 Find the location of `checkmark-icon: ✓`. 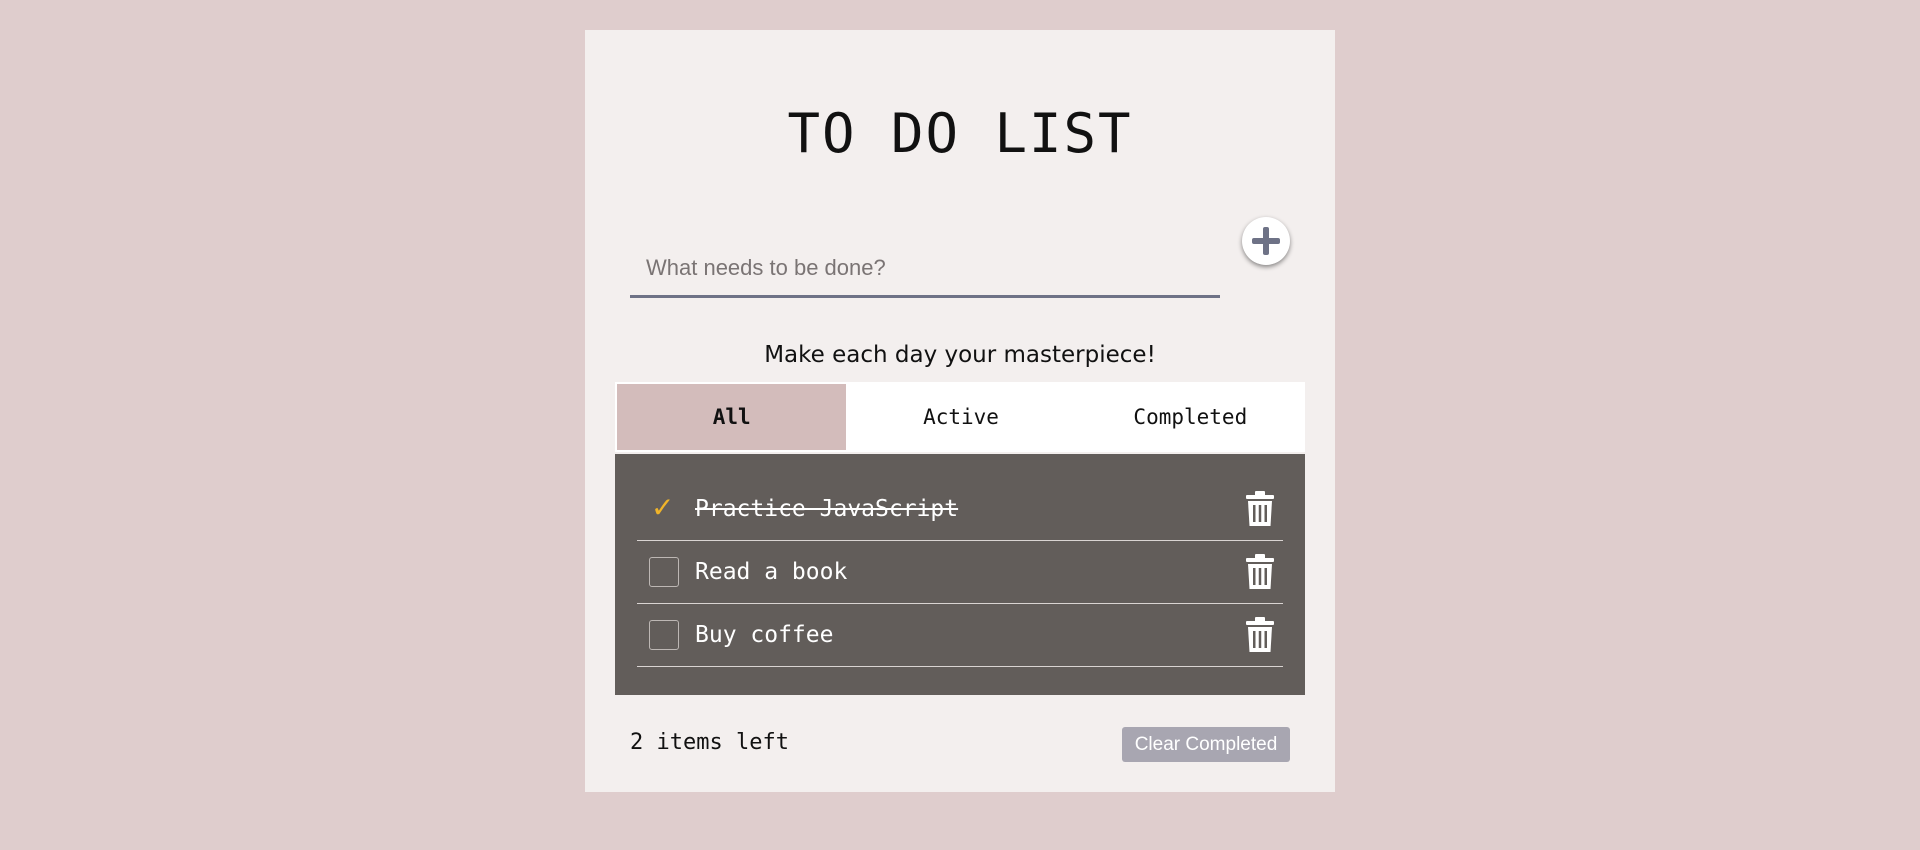

checkmark-icon: ✓ is located at coordinates (662, 506).